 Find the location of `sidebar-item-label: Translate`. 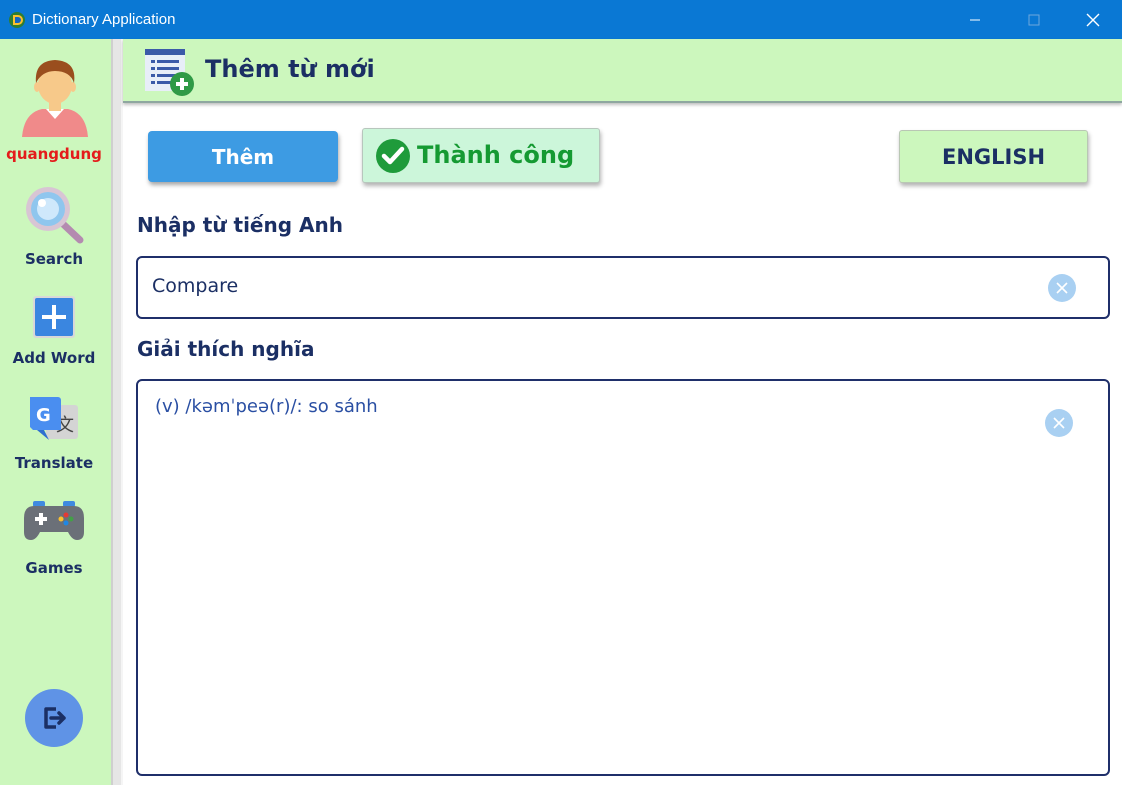

sidebar-item-label: Translate is located at coordinates (54, 463).